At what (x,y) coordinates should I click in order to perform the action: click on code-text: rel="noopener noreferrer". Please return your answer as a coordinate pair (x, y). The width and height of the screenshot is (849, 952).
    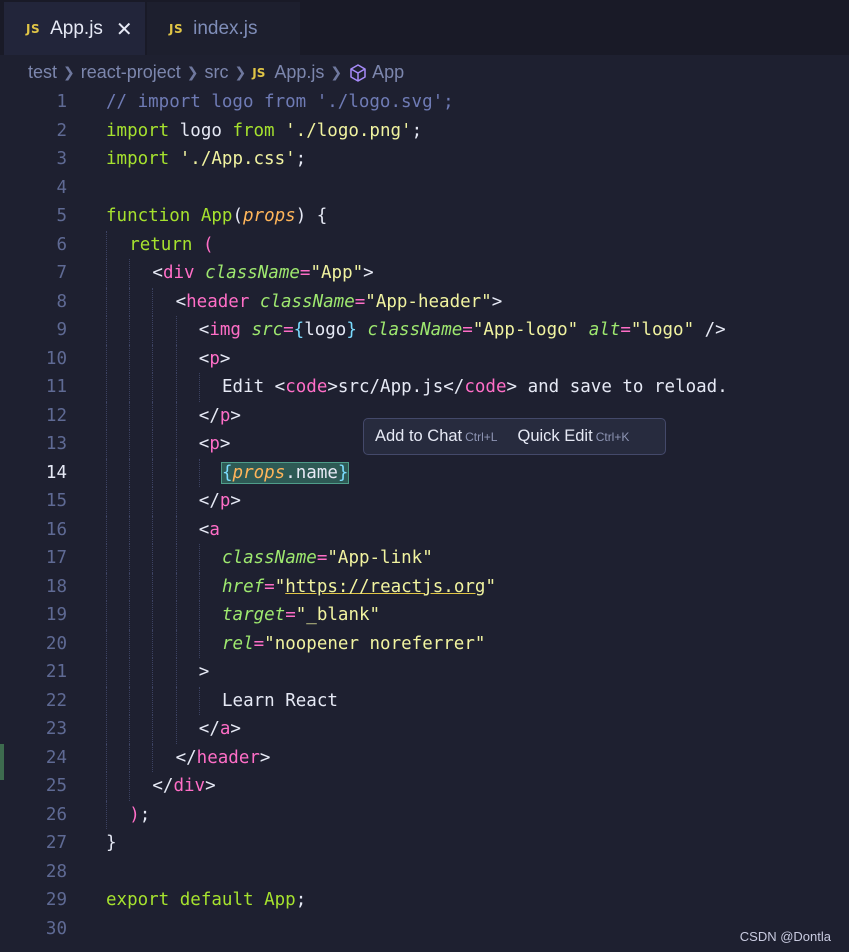
    Looking at the image, I should click on (353, 644).